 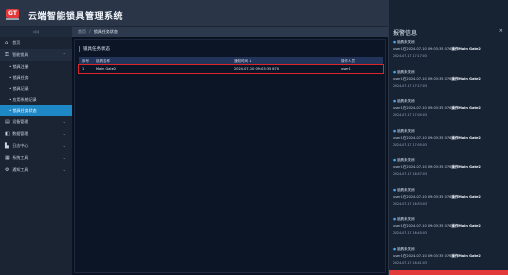 What do you see at coordinates (12, 19) in the screenshot?
I see `logo-underline` at bounding box center [12, 19].